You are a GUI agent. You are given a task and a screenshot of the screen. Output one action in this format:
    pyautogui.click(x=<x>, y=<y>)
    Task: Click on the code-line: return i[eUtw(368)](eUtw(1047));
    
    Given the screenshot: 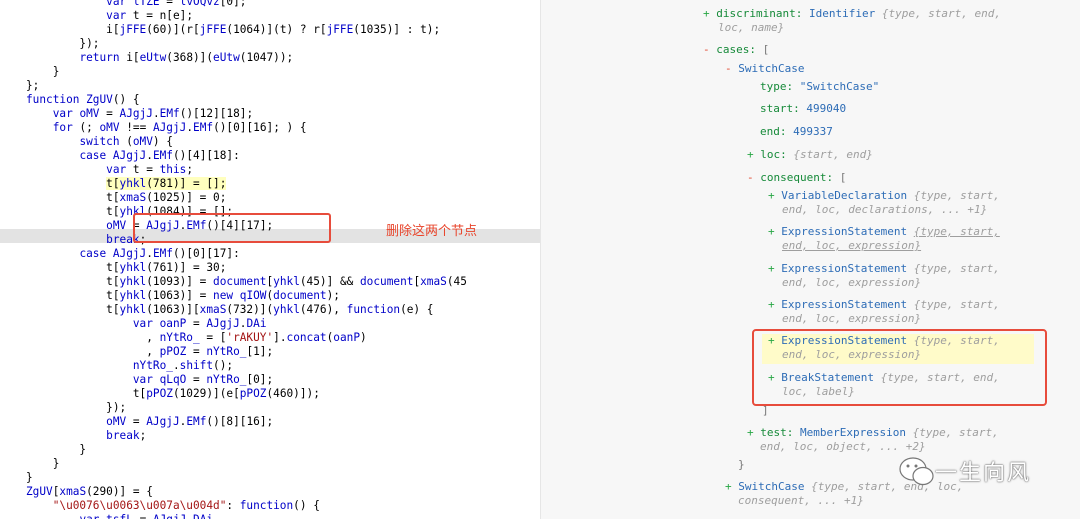 What is the action you would take?
    pyautogui.click(x=186, y=57)
    